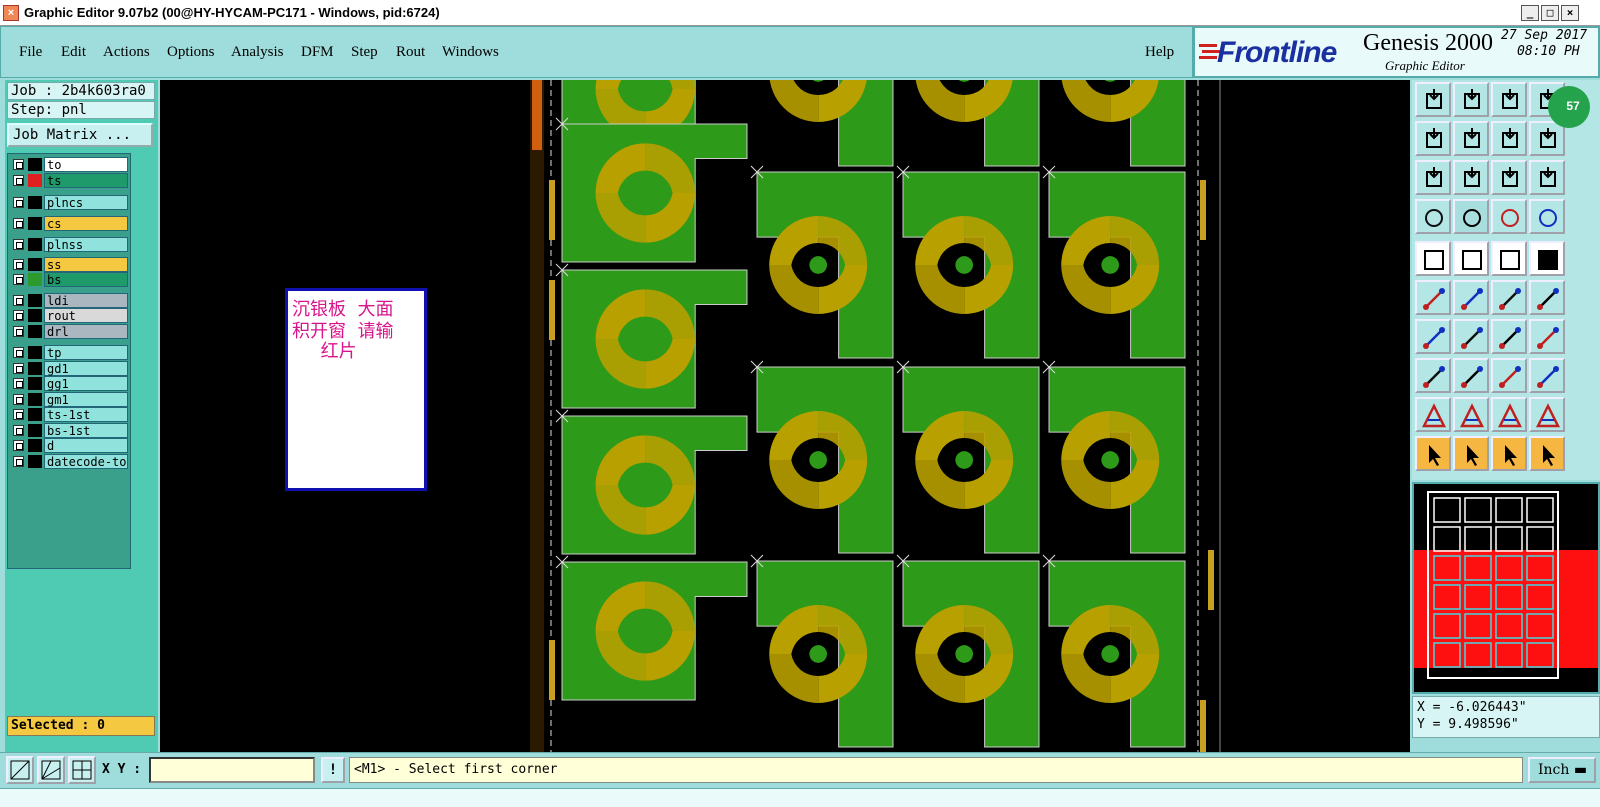  I want to click on layer-row-bs-1st: bs-1st, so click(70, 430).